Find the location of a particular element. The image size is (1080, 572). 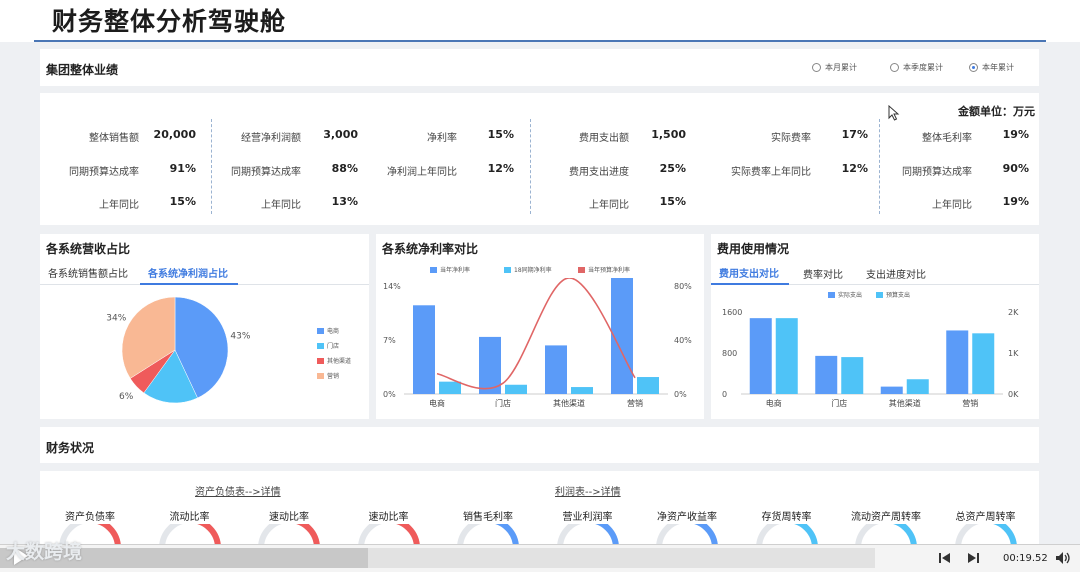

y-tick-label: 800 is located at coordinates (729, 353).